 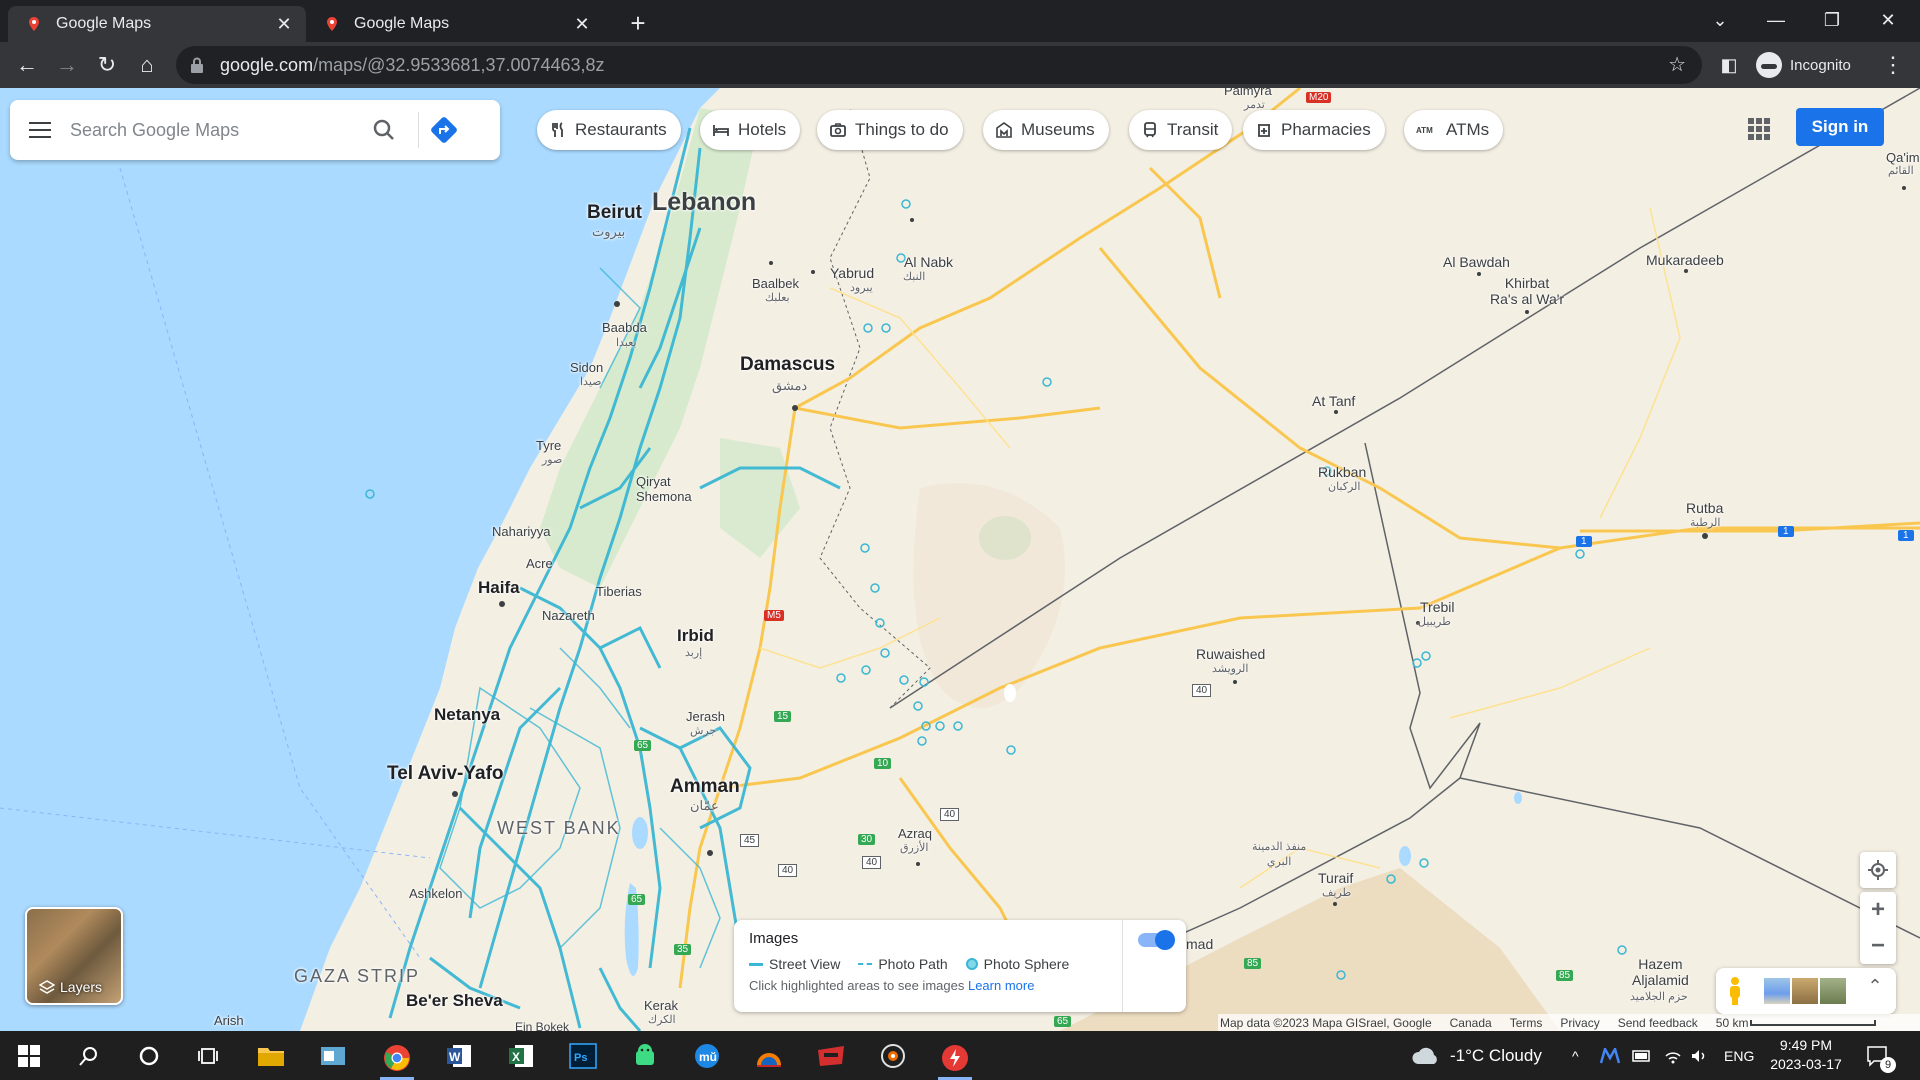 I want to click on learn-more-link: Learn more, so click(x=1001, y=985).